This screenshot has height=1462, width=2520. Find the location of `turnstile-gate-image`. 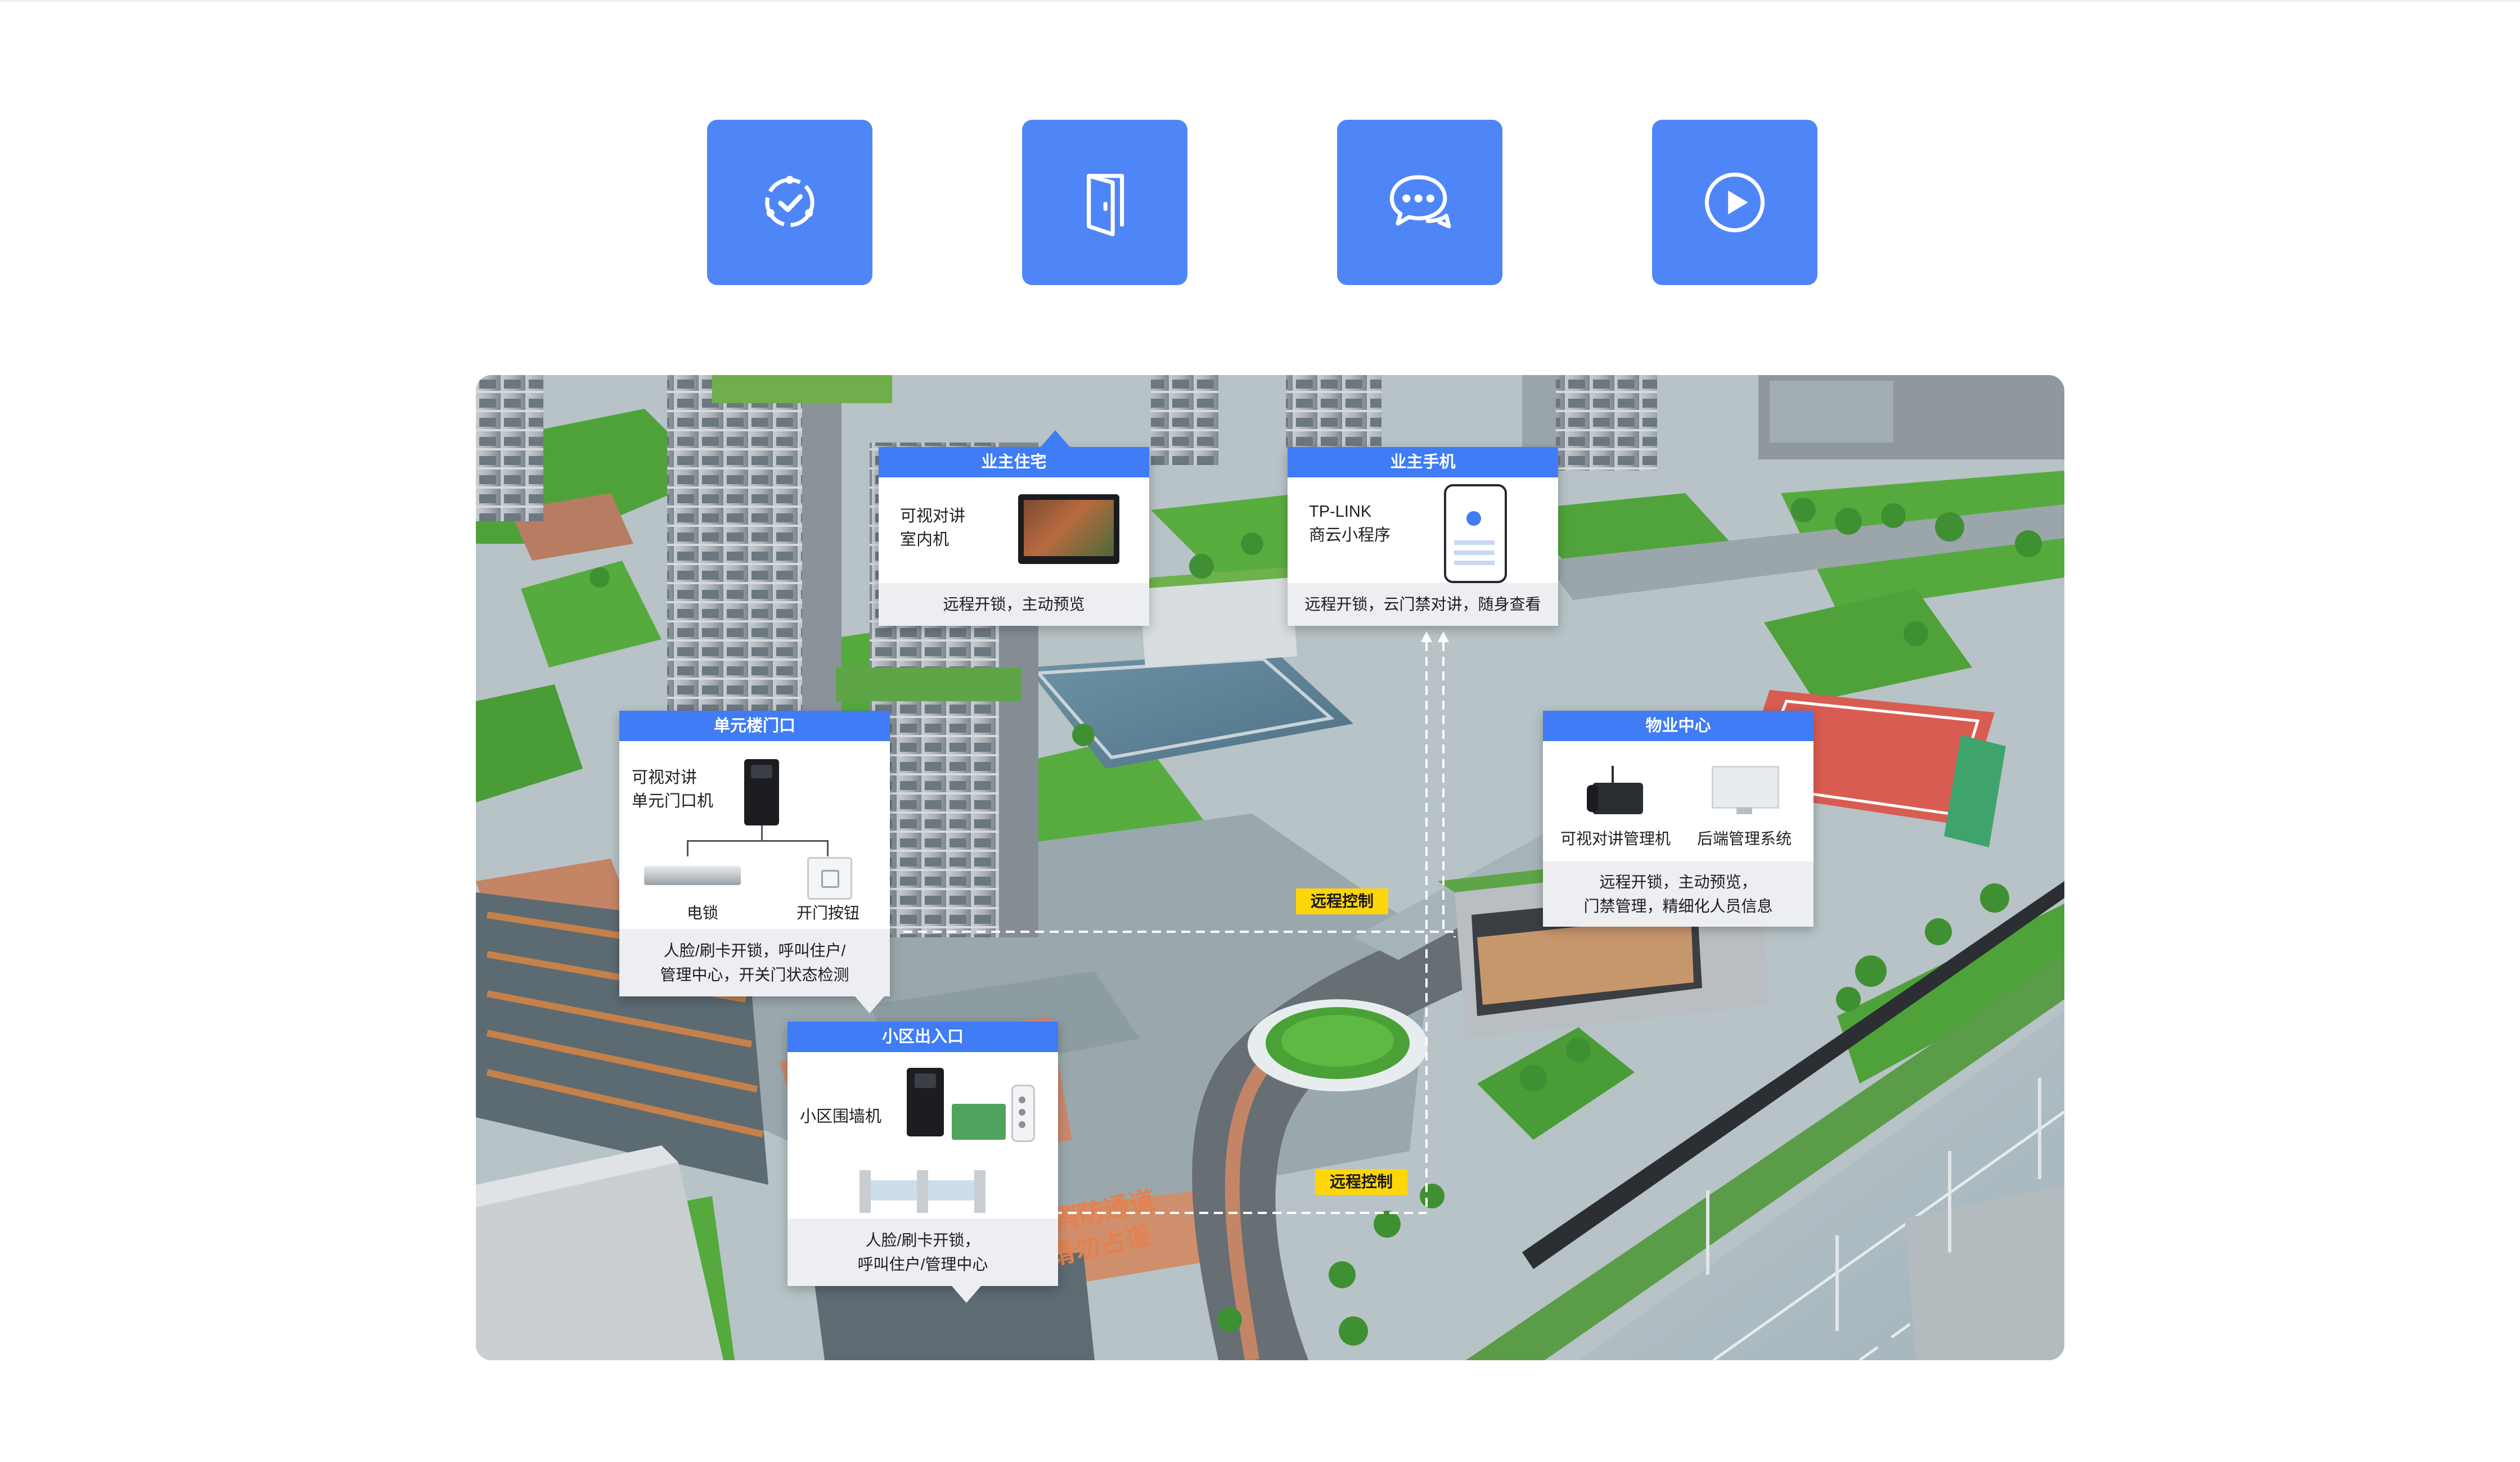

turnstile-gate-image is located at coordinates (923, 1189).